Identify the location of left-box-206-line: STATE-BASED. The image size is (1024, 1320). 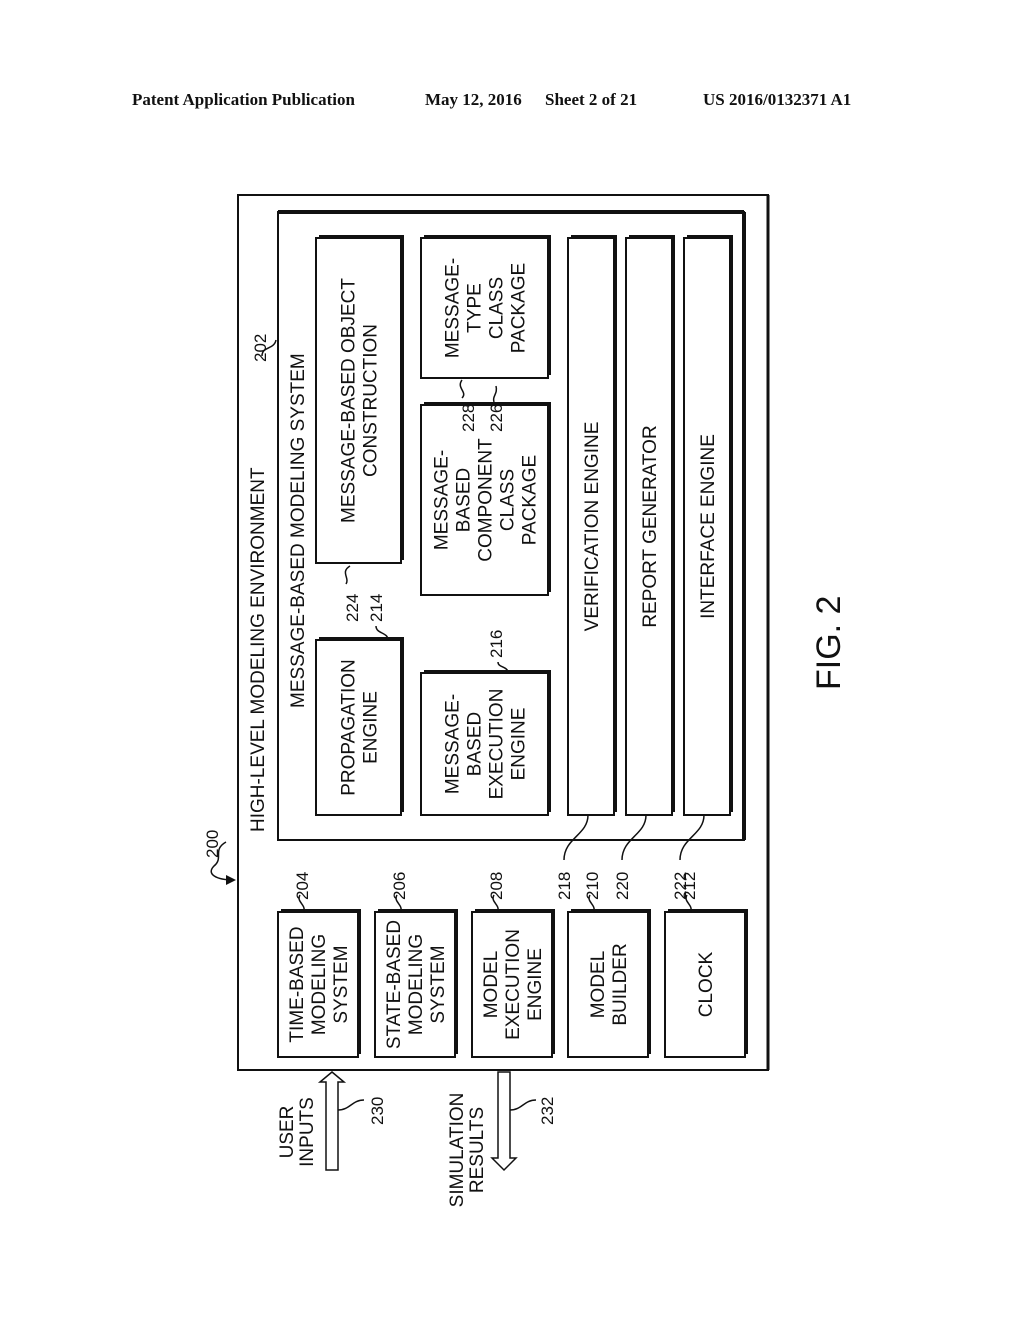
(394, 984).